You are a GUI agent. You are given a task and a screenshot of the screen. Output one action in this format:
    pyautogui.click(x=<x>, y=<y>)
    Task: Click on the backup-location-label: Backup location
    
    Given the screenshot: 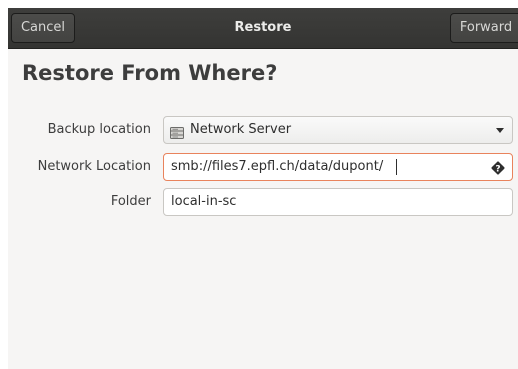 What is the action you would take?
    pyautogui.click(x=99, y=129)
    